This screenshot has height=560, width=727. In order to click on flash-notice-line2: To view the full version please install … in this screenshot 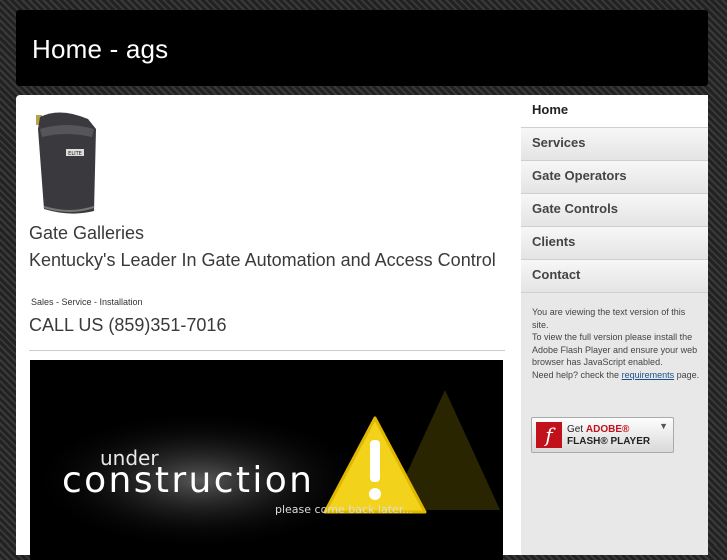, I will do `click(615, 350)`.